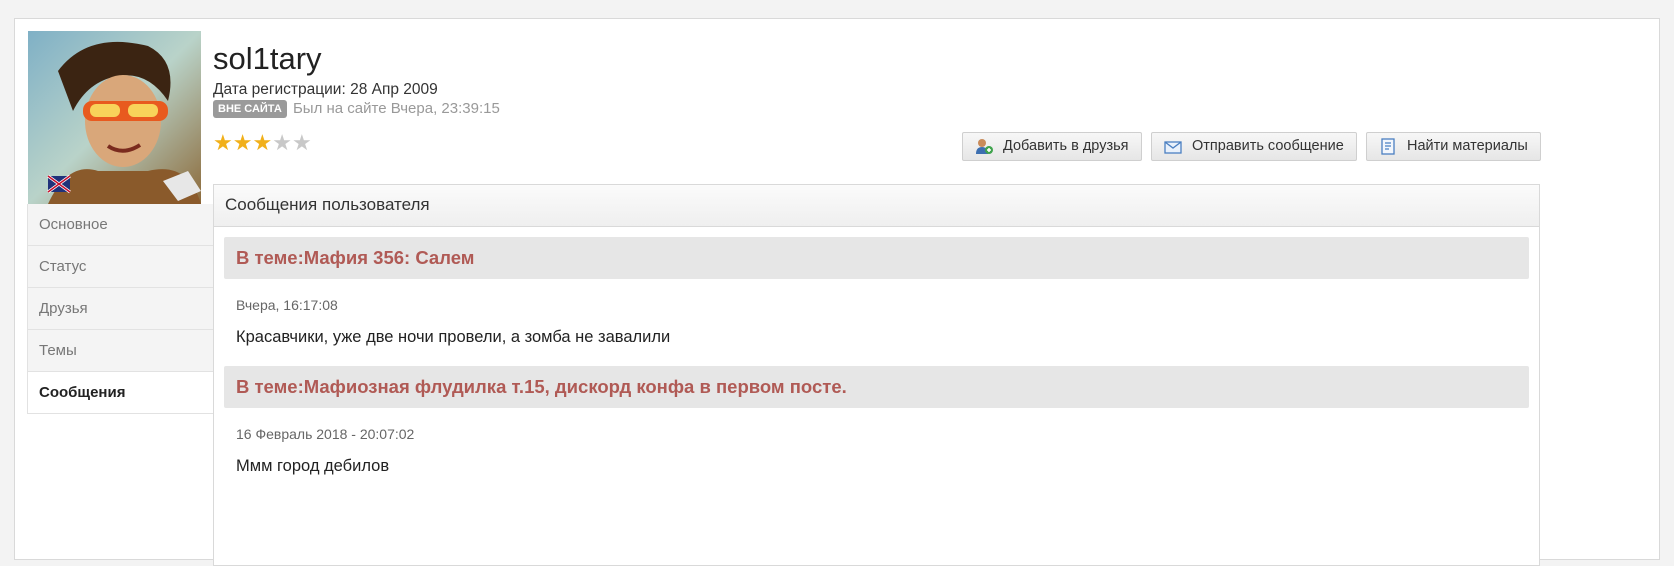 The width and height of the screenshot is (1674, 566). I want to click on sidebar-item-main: Основное, so click(120, 225).